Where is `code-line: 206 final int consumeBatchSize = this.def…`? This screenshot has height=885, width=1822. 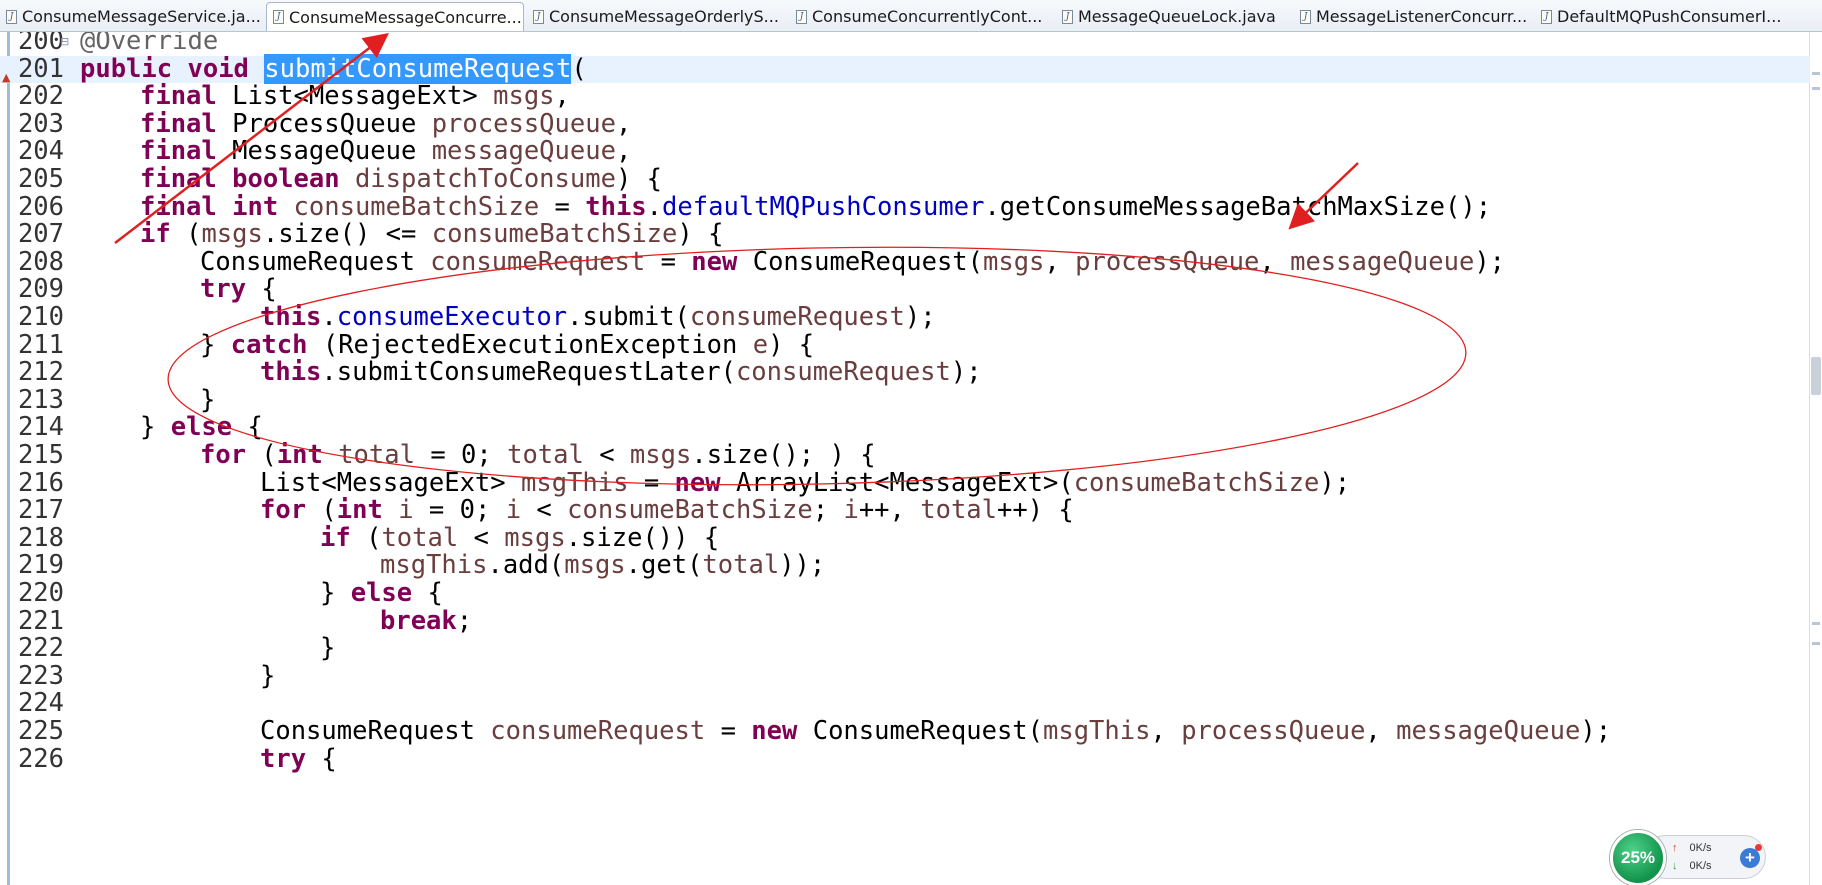
code-line: 206 final int consumeBatchSize = this.def… is located at coordinates (905, 206).